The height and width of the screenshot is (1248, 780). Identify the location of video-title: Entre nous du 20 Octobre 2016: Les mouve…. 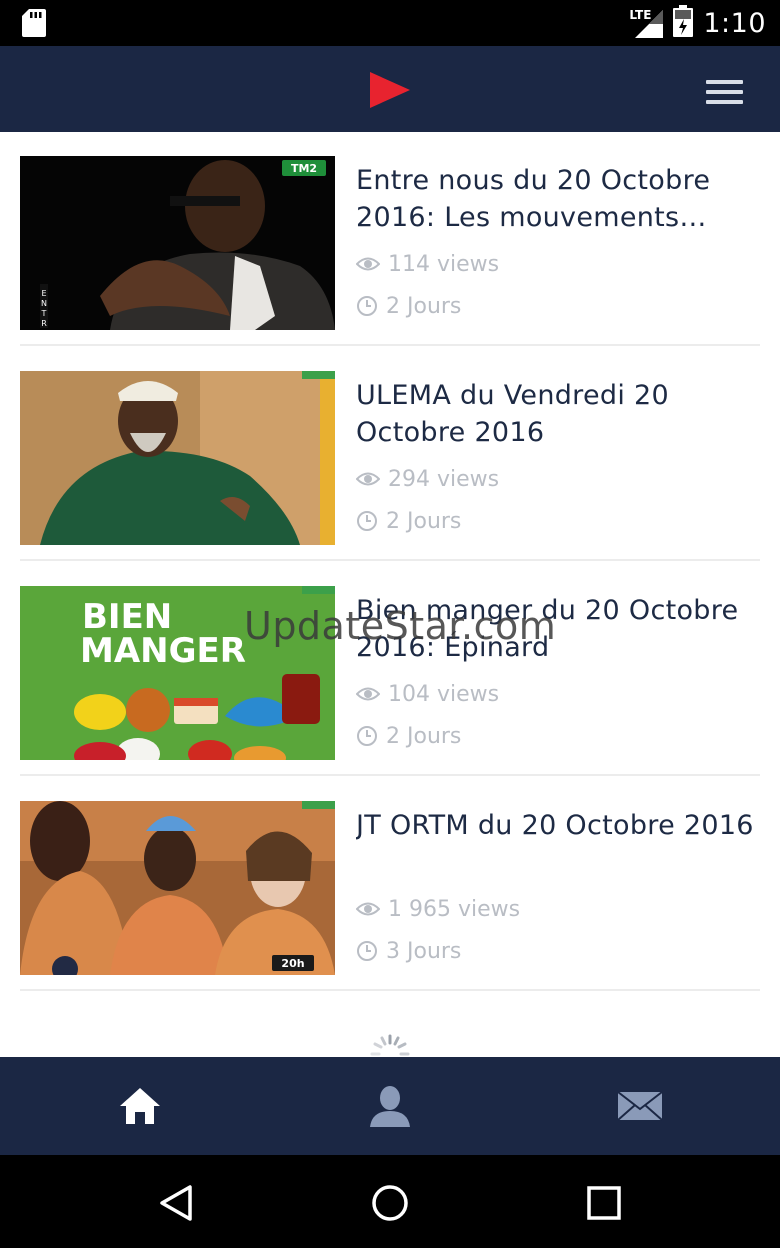
(556, 199).